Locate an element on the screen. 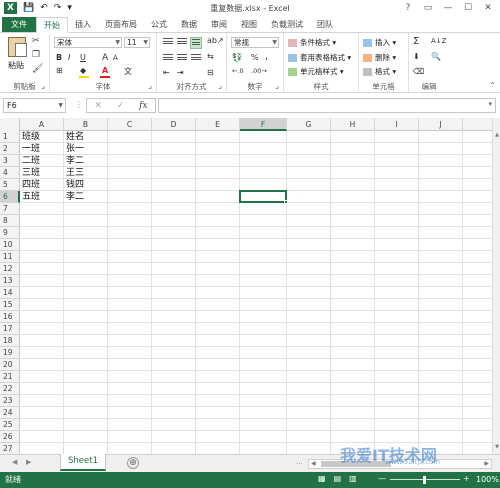 The height and width of the screenshot is (488, 500). row-header-12: 12 is located at coordinates (10, 269).